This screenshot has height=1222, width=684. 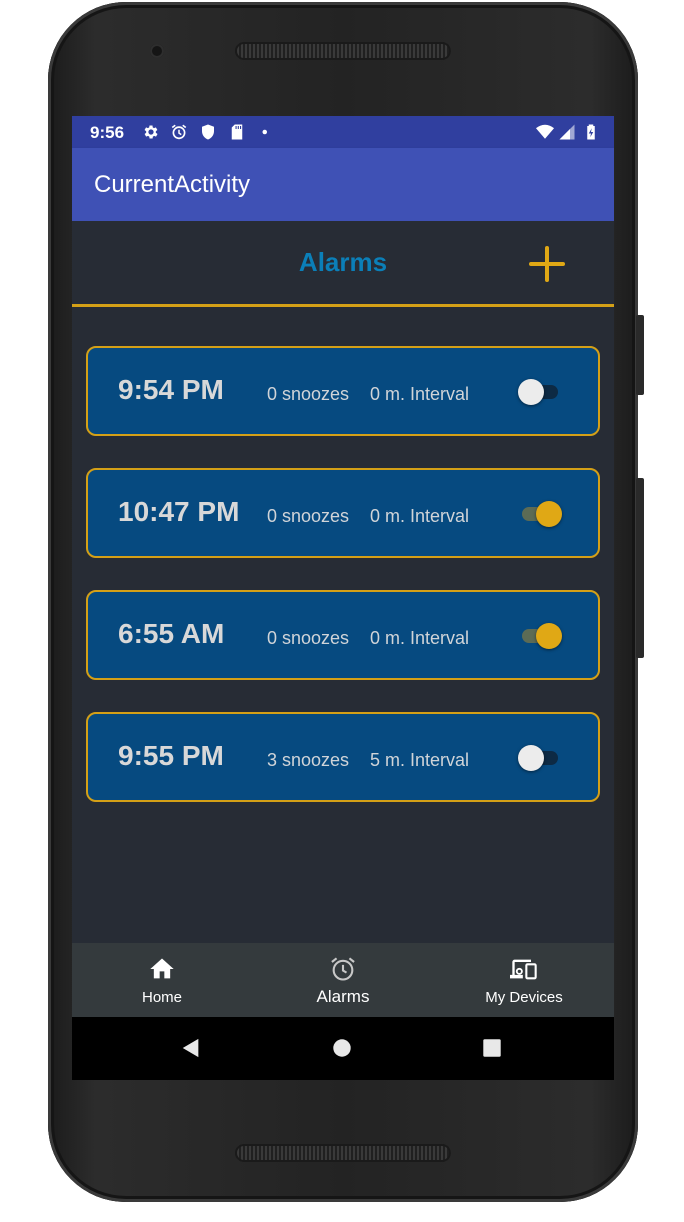 What do you see at coordinates (191, 1048) in the screenshot?
I see `back-icon` at bounding box center [191, 1048].